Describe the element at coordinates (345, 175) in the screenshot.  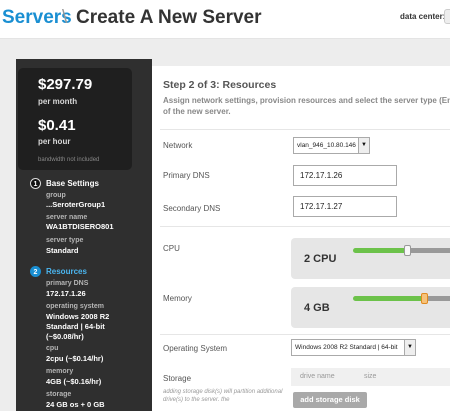
I see `primary-dns-input` at that location.